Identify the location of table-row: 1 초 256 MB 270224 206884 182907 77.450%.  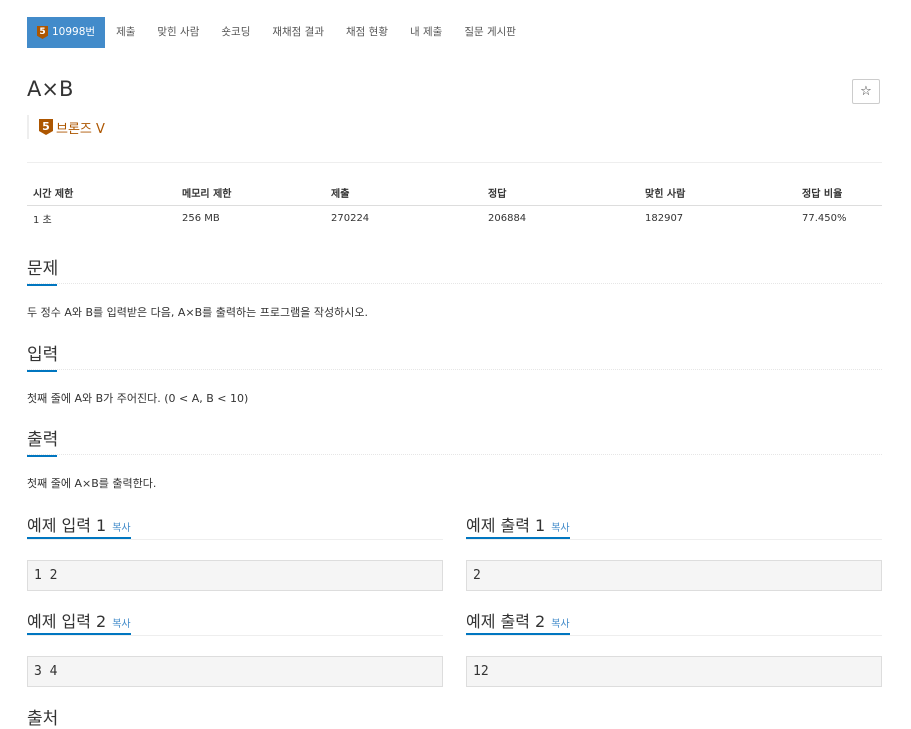
(454, 219).